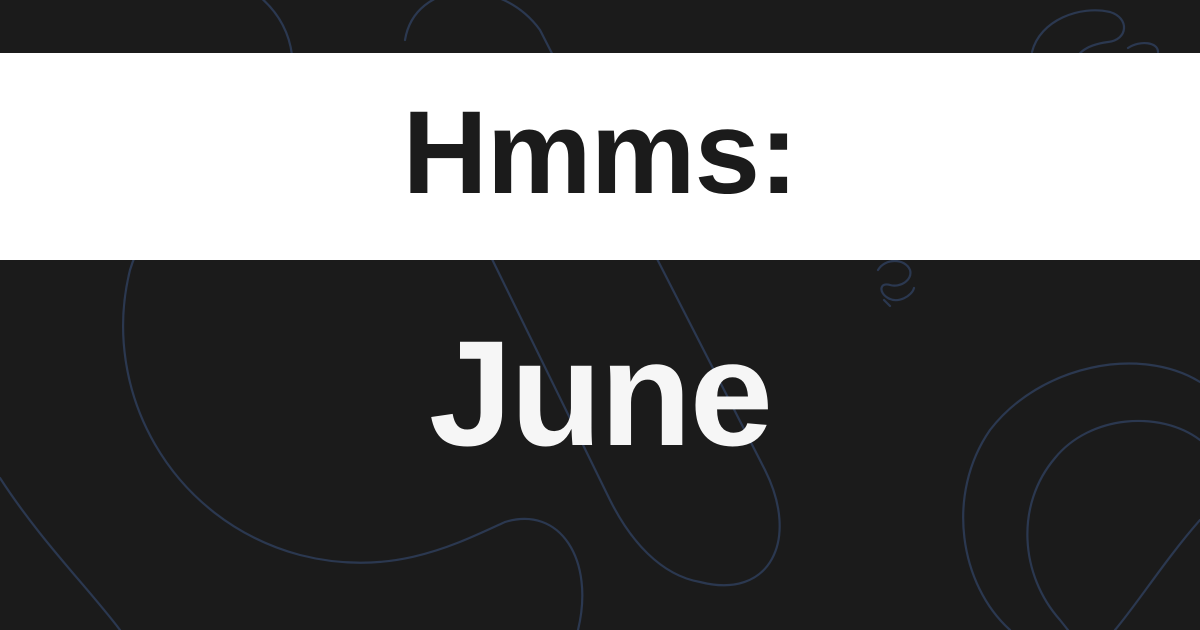 The image size is (1200, 630). Describe the element at coordinates (600, 393) in the screenshot. I see `subject-text: June` at that location.